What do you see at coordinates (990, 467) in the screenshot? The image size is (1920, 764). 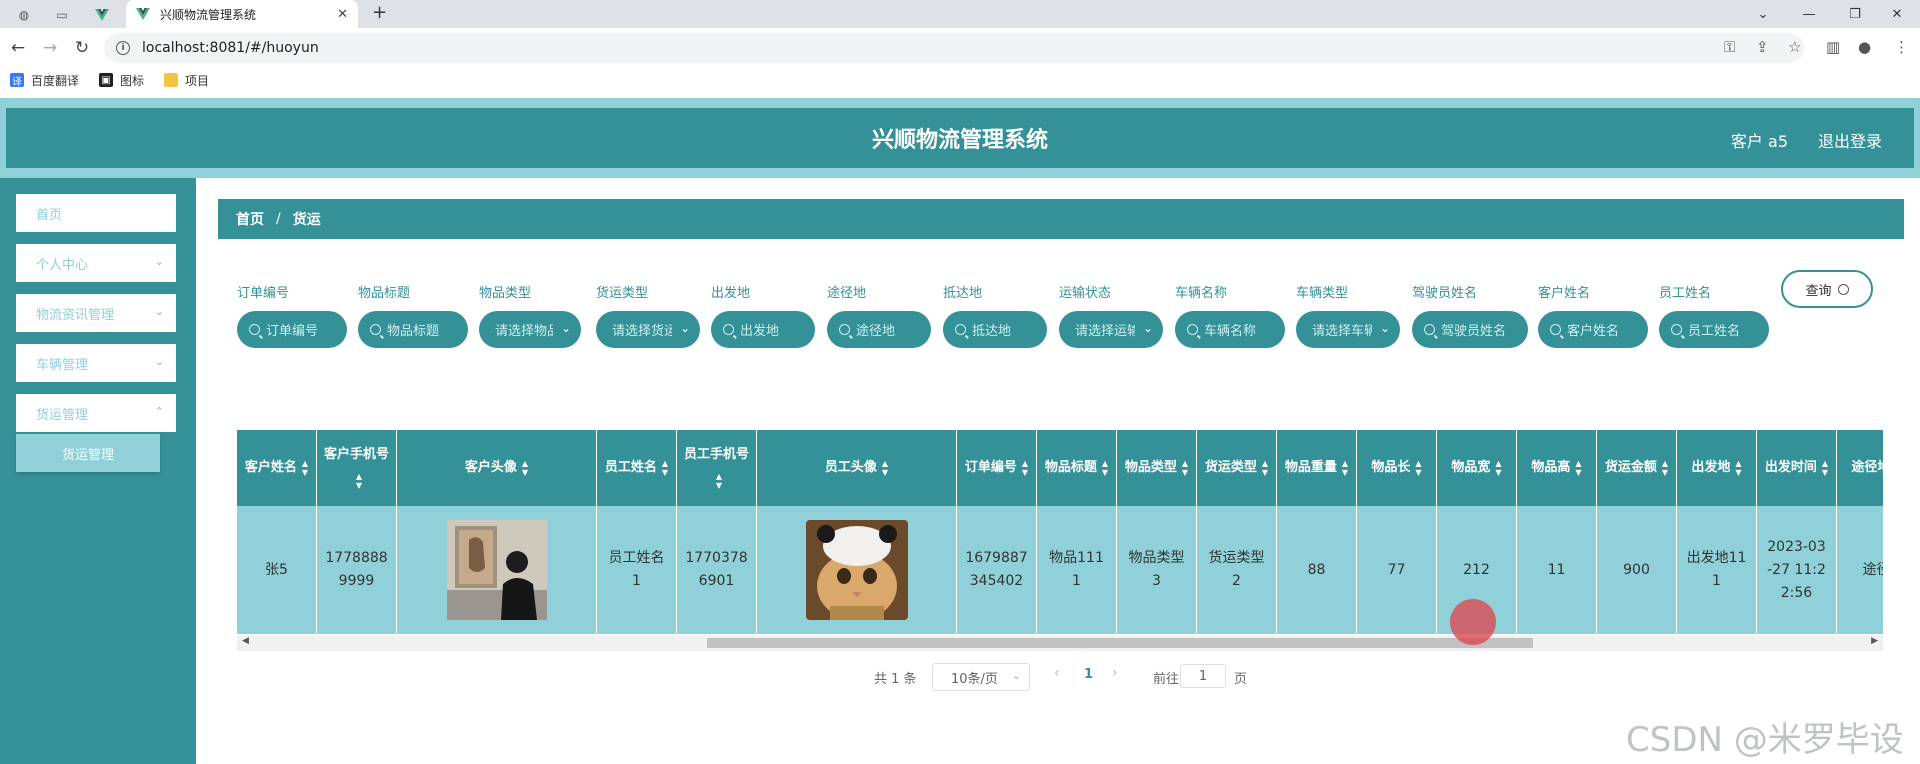 I see `column-header-label: 订单编号` at bounding box center [990, 467].